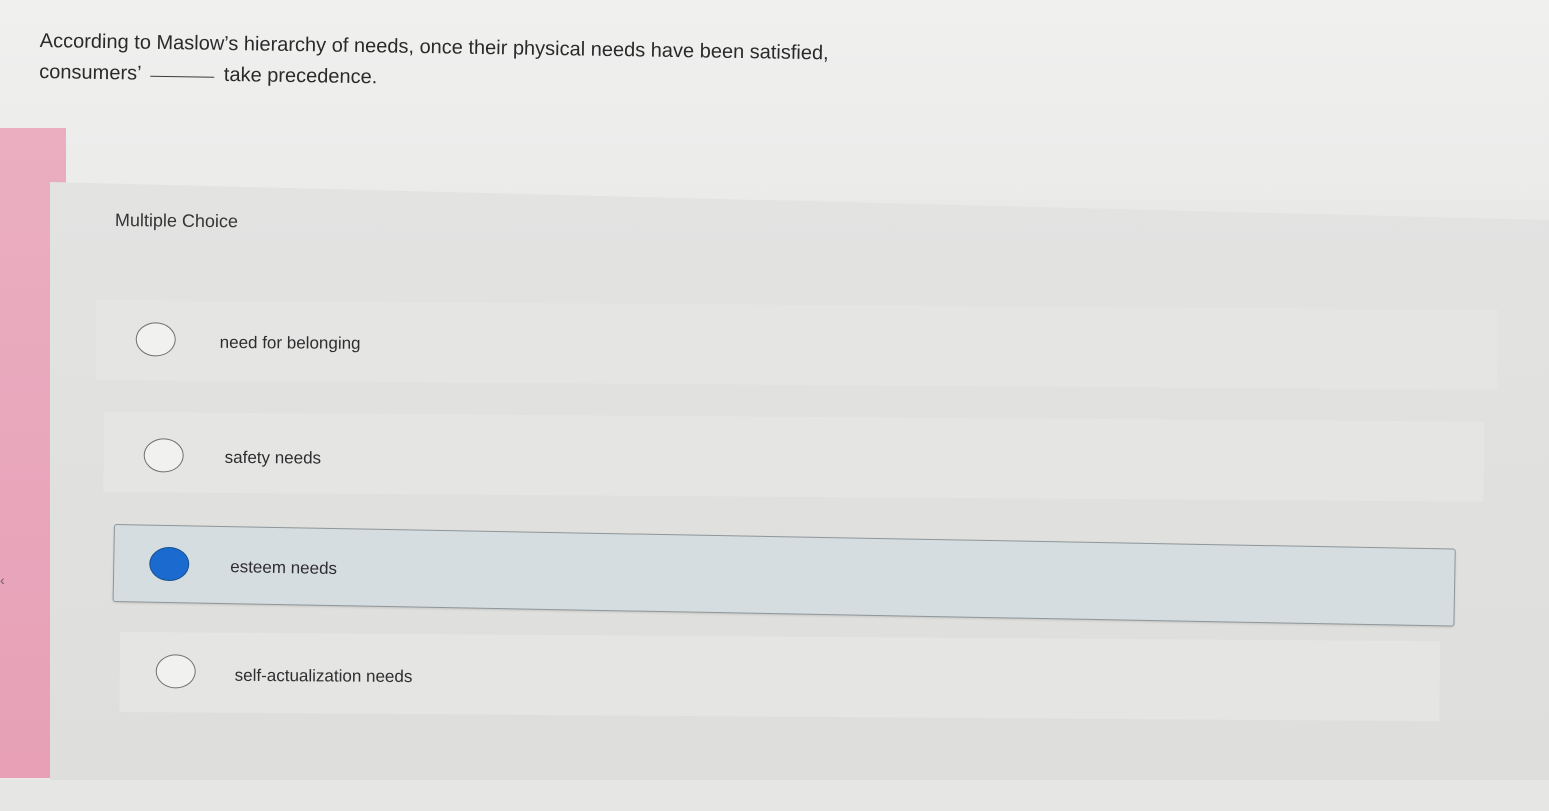 The width and height of the screenshot is (1549, 811). What do you see at coordinates (182, 76) in the screenshot?
I see `answer-blank` at bounding box center [182, 76].